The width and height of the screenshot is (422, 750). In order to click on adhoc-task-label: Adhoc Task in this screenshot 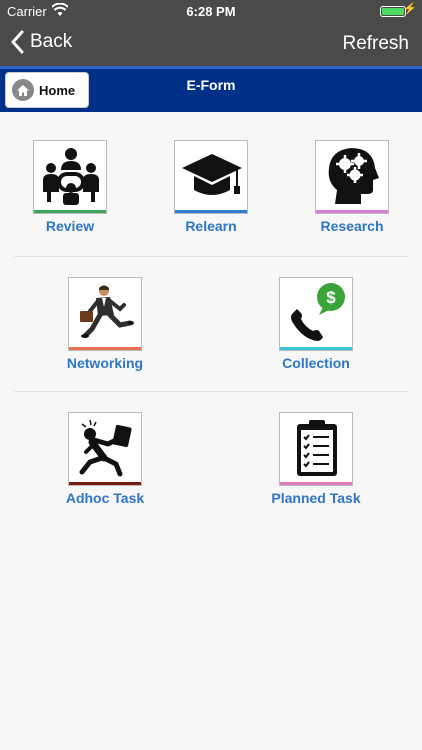, I will do `click(105, 498)`.